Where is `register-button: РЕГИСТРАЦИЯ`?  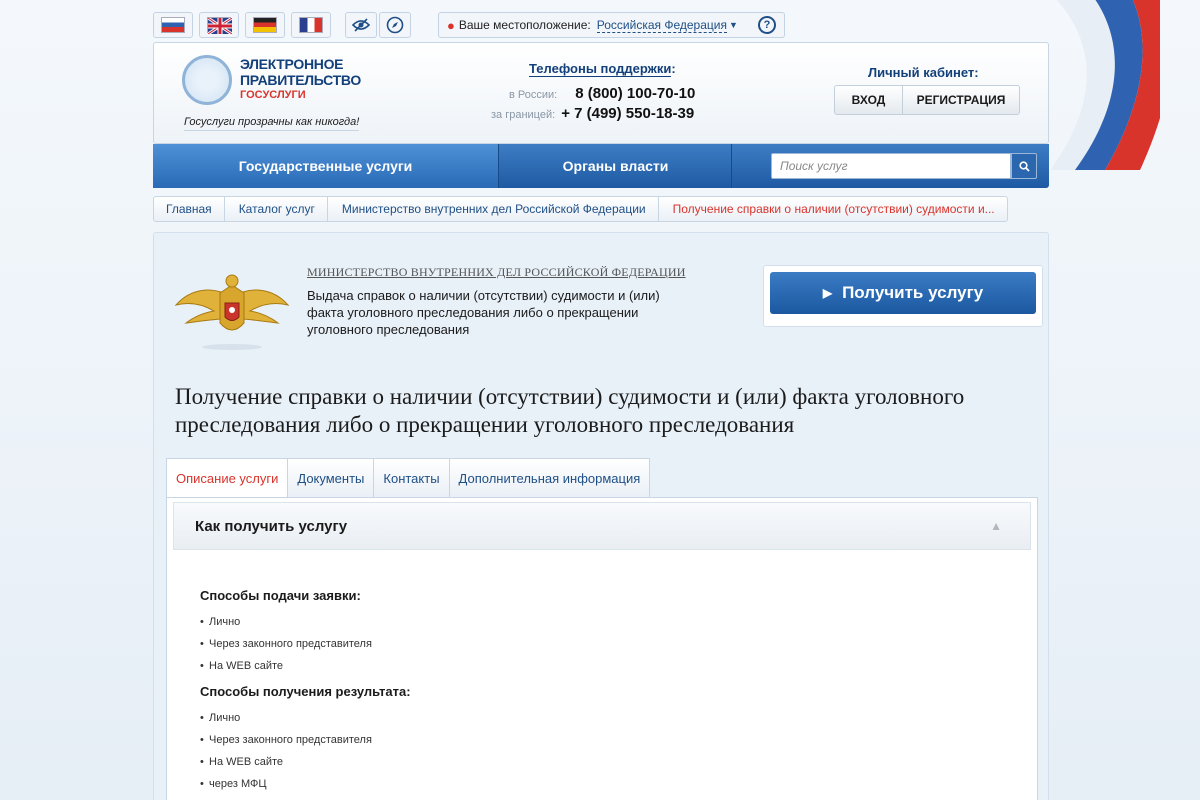
register-button: РЕГИСТРАЦИЯ is located at coordinates (961, 100).